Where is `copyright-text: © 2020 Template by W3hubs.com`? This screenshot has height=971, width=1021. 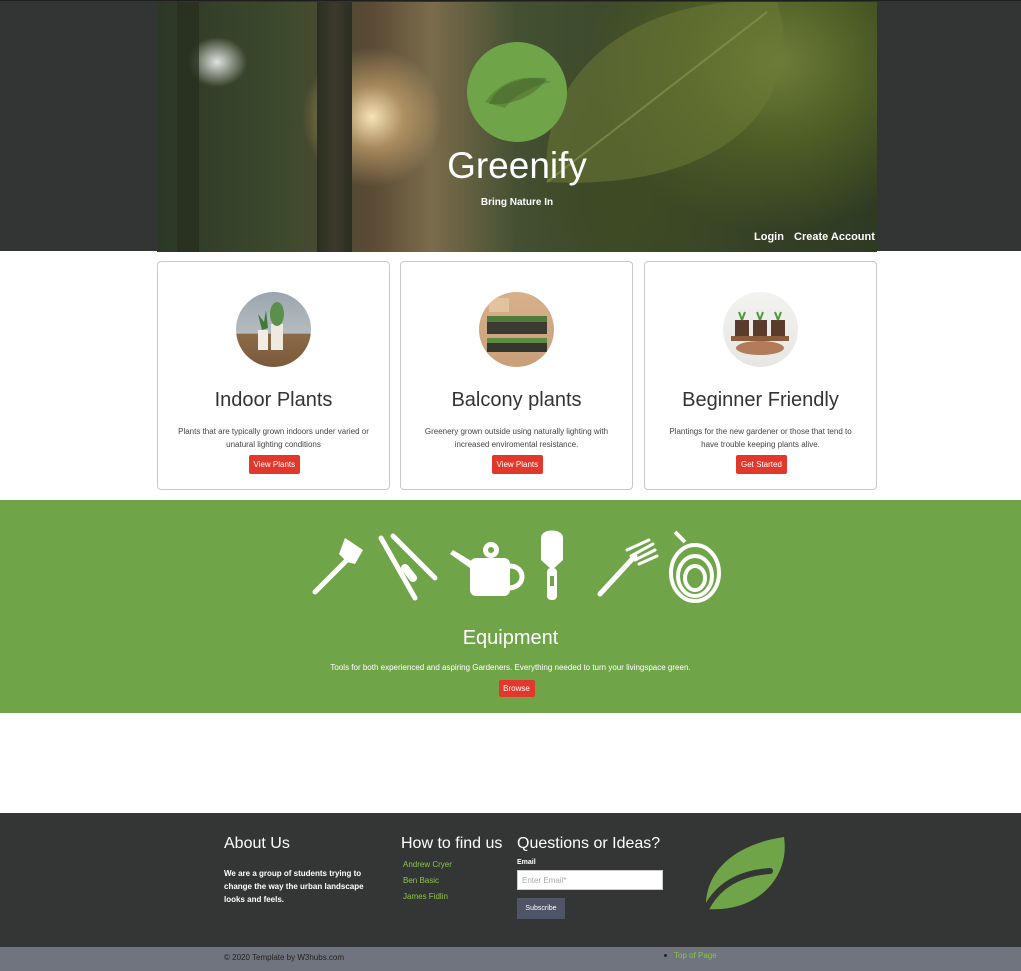 copyright-text: © 2020 Template by W3hubs.com is located at coordinates (284, 957).